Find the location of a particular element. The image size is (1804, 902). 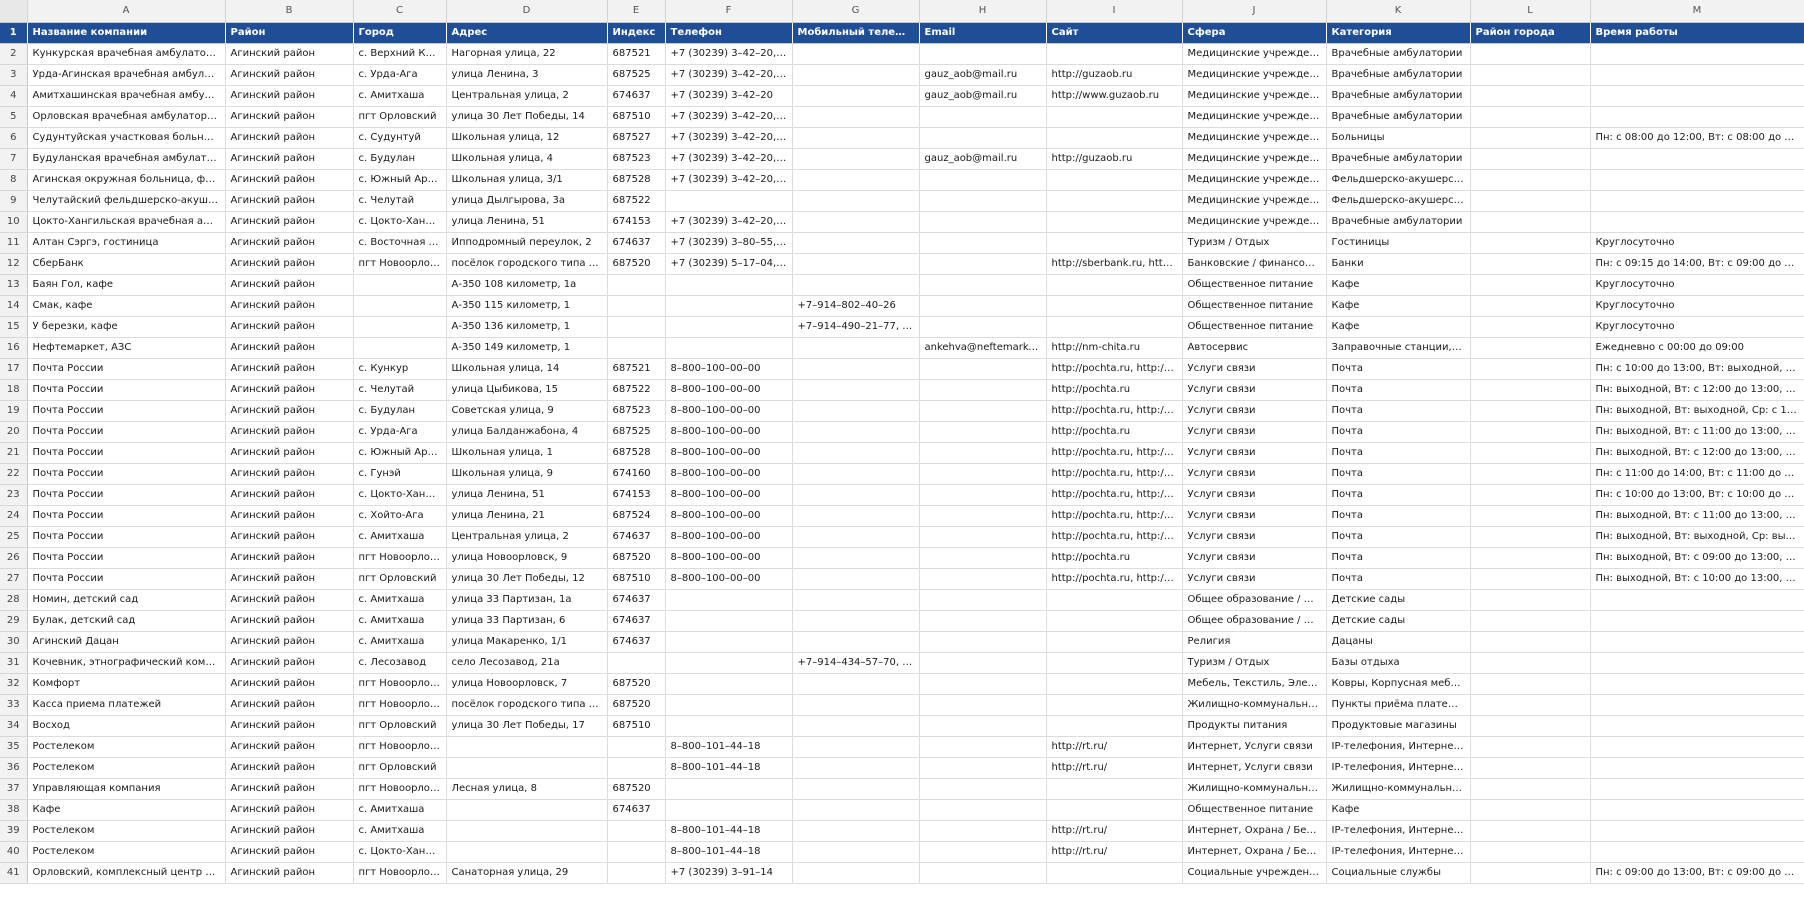

row-number: 41 is located at coordinates (14, 873).